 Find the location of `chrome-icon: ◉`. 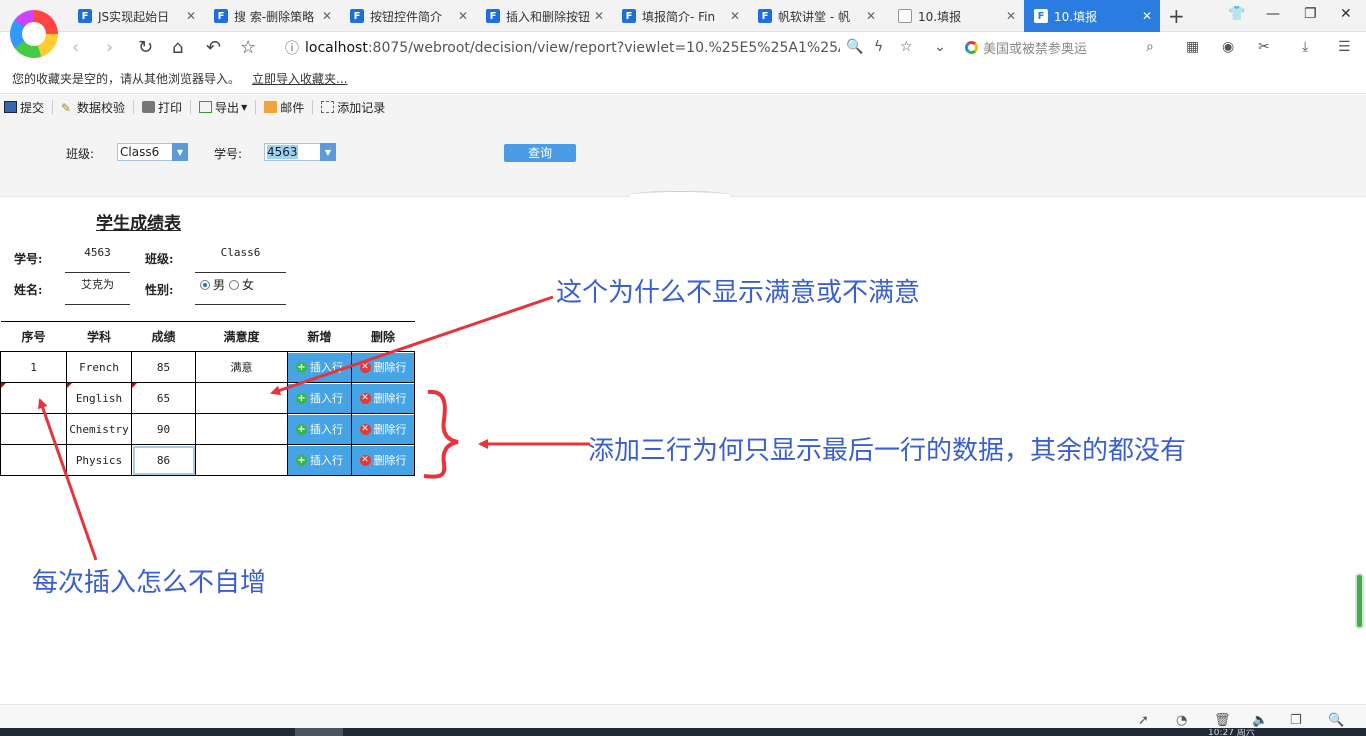

chrome-icon: ◉ is located at coordinates (1228, 47).